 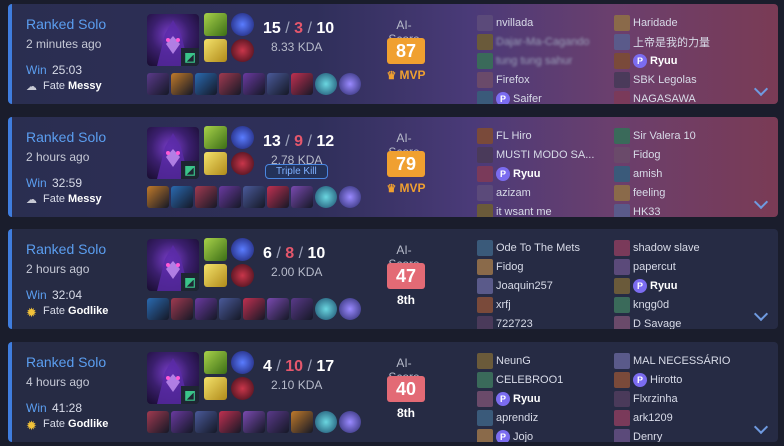 What do you see at coordinates (655, 23) in the screenshot?
I see `player-name: Haridade` at bounding box center [655, 23].